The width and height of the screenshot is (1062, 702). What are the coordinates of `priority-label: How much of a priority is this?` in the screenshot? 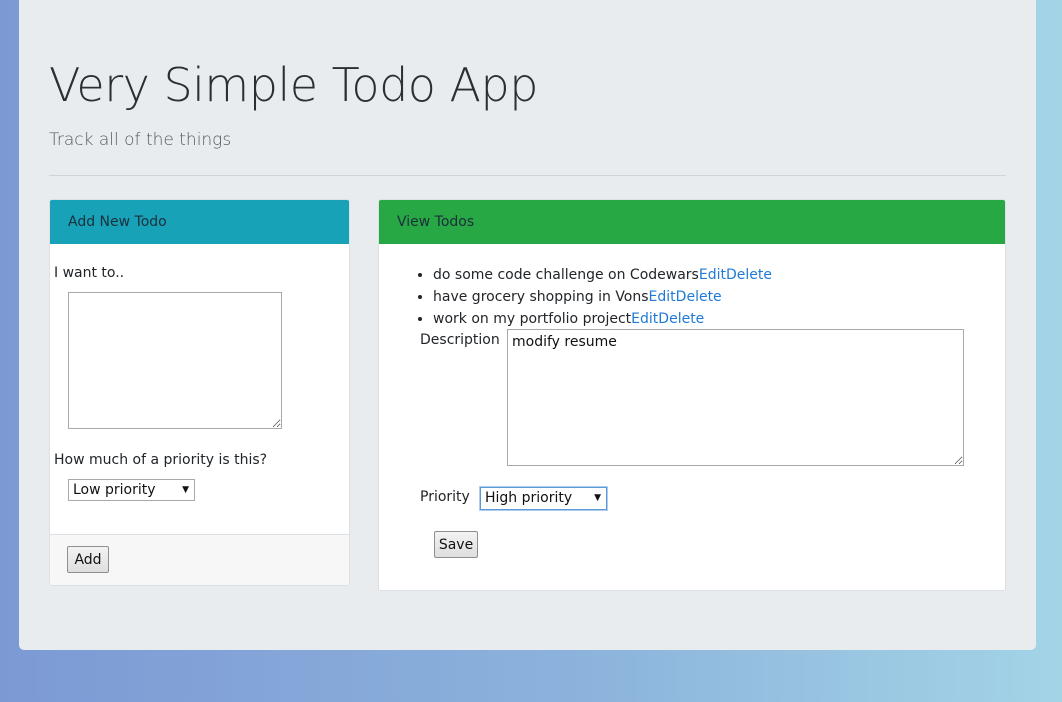 It's located at (161, 460).